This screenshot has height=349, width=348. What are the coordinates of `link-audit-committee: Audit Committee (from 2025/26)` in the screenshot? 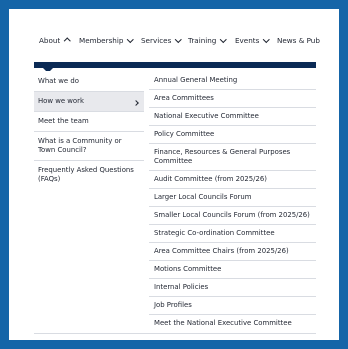 It's located at (232, 180).